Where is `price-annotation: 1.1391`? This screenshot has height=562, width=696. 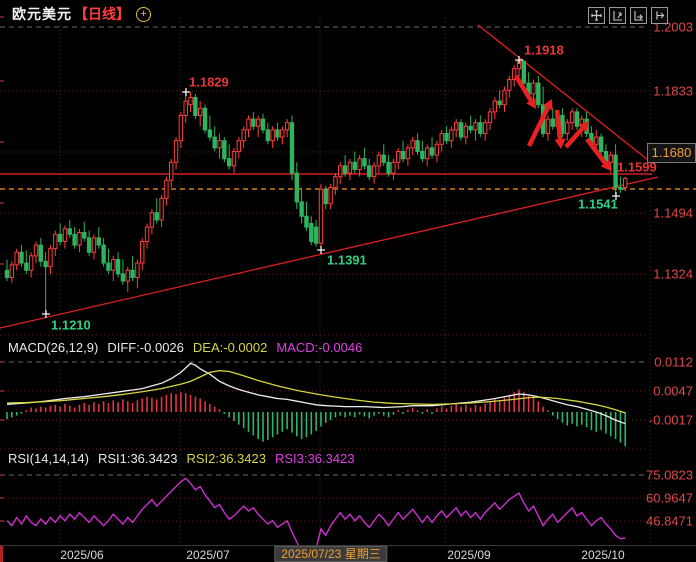
price-annotation: 1.1391 is located at coordinates (347, 260).